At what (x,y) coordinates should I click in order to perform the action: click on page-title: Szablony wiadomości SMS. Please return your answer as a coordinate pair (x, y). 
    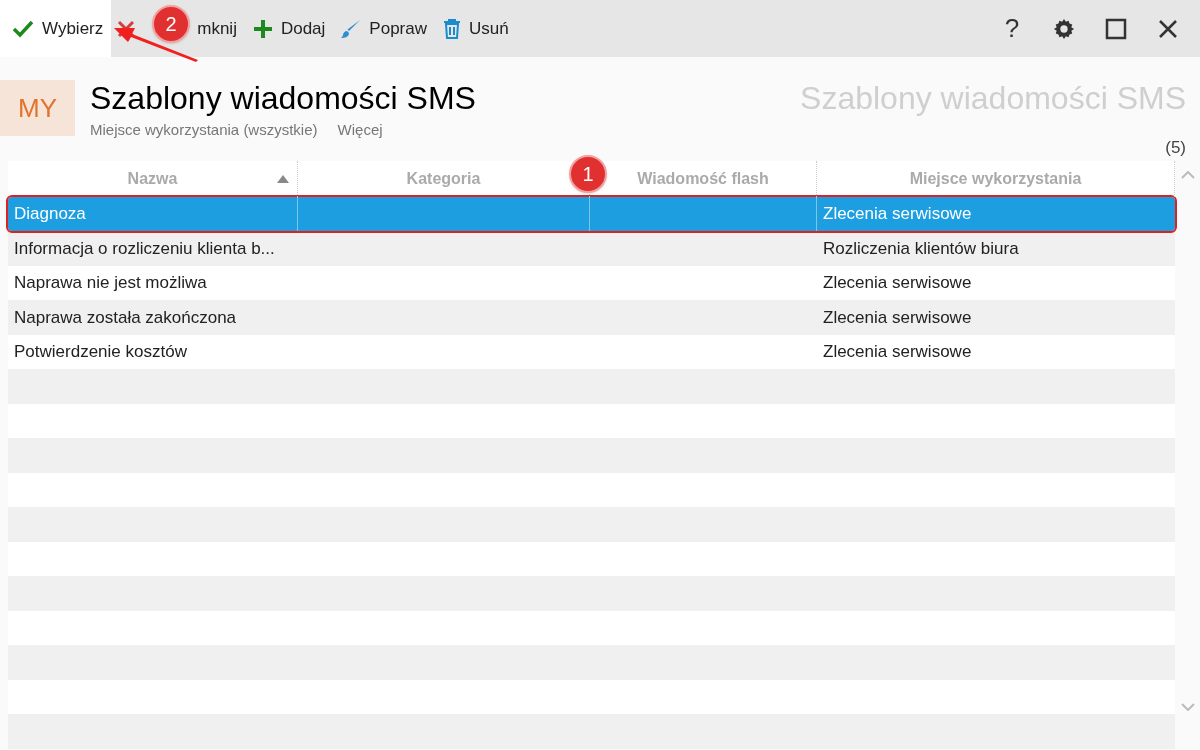
    Looking at the image, I should click on (283, 98).